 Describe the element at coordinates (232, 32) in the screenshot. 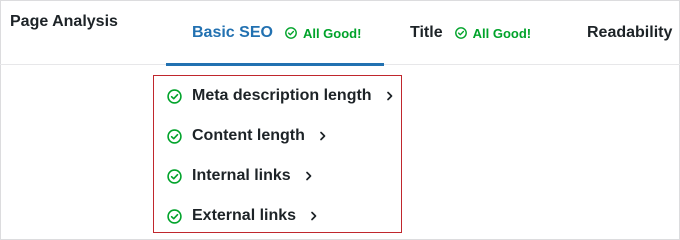

I see `tab-basic-seo-label: Basic SEO` at that location.